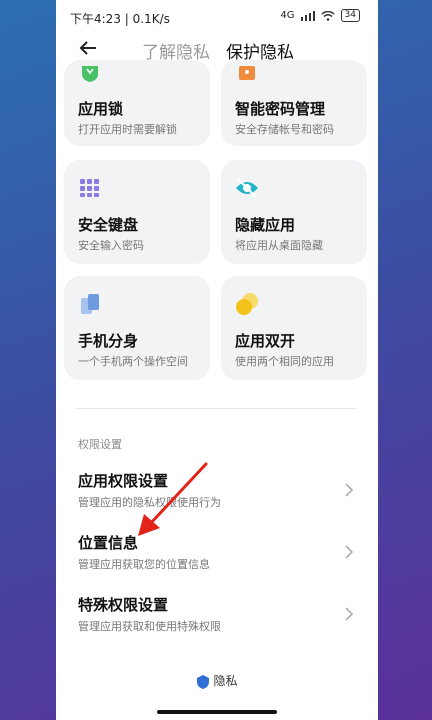  What do you see at coordinates (307, 15) in the screenshot?
I see `signal-bars-icon` at bounding box center [307, 15].